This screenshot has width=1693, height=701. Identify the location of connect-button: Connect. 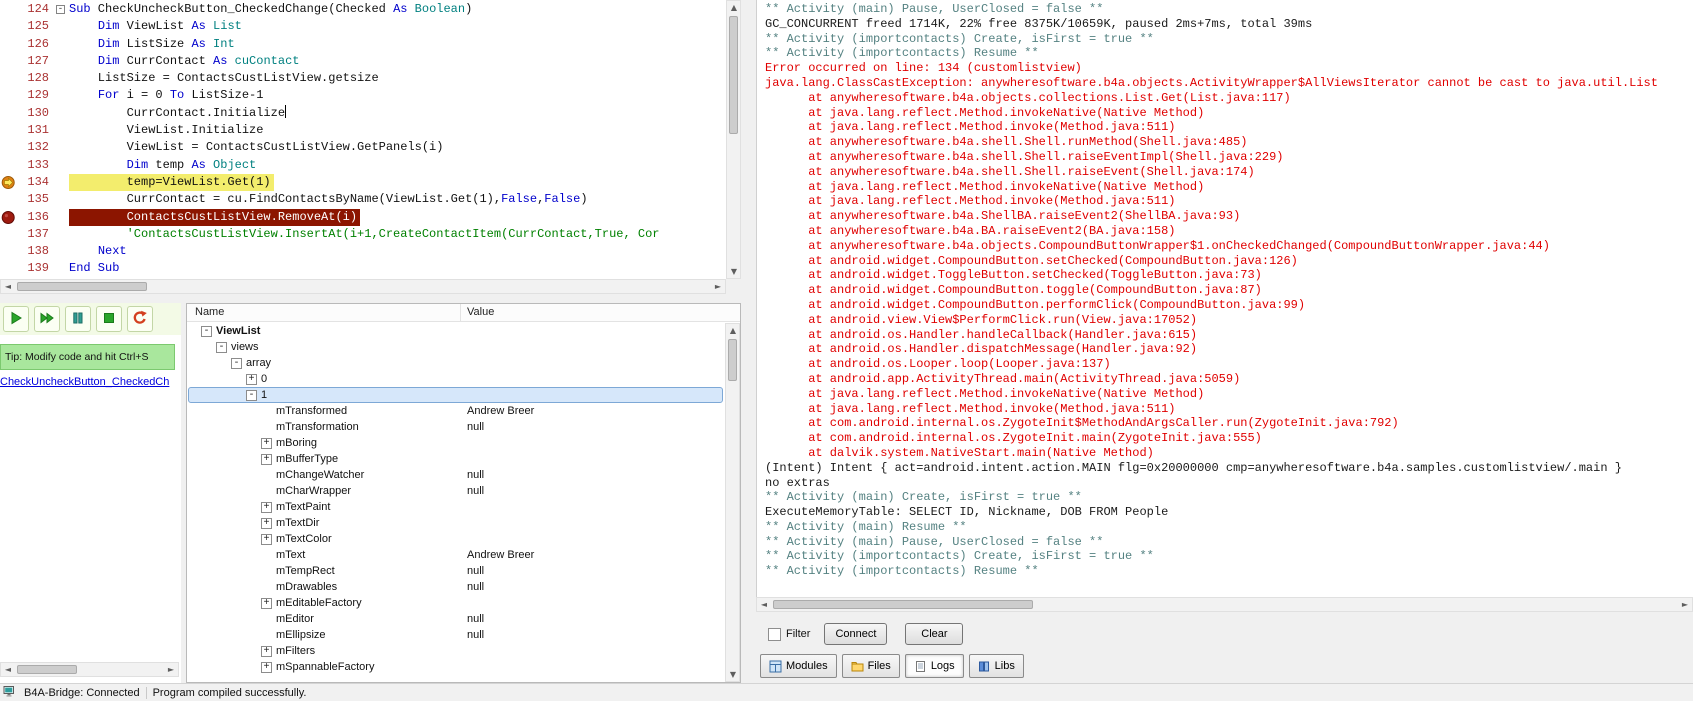
(856, 634).